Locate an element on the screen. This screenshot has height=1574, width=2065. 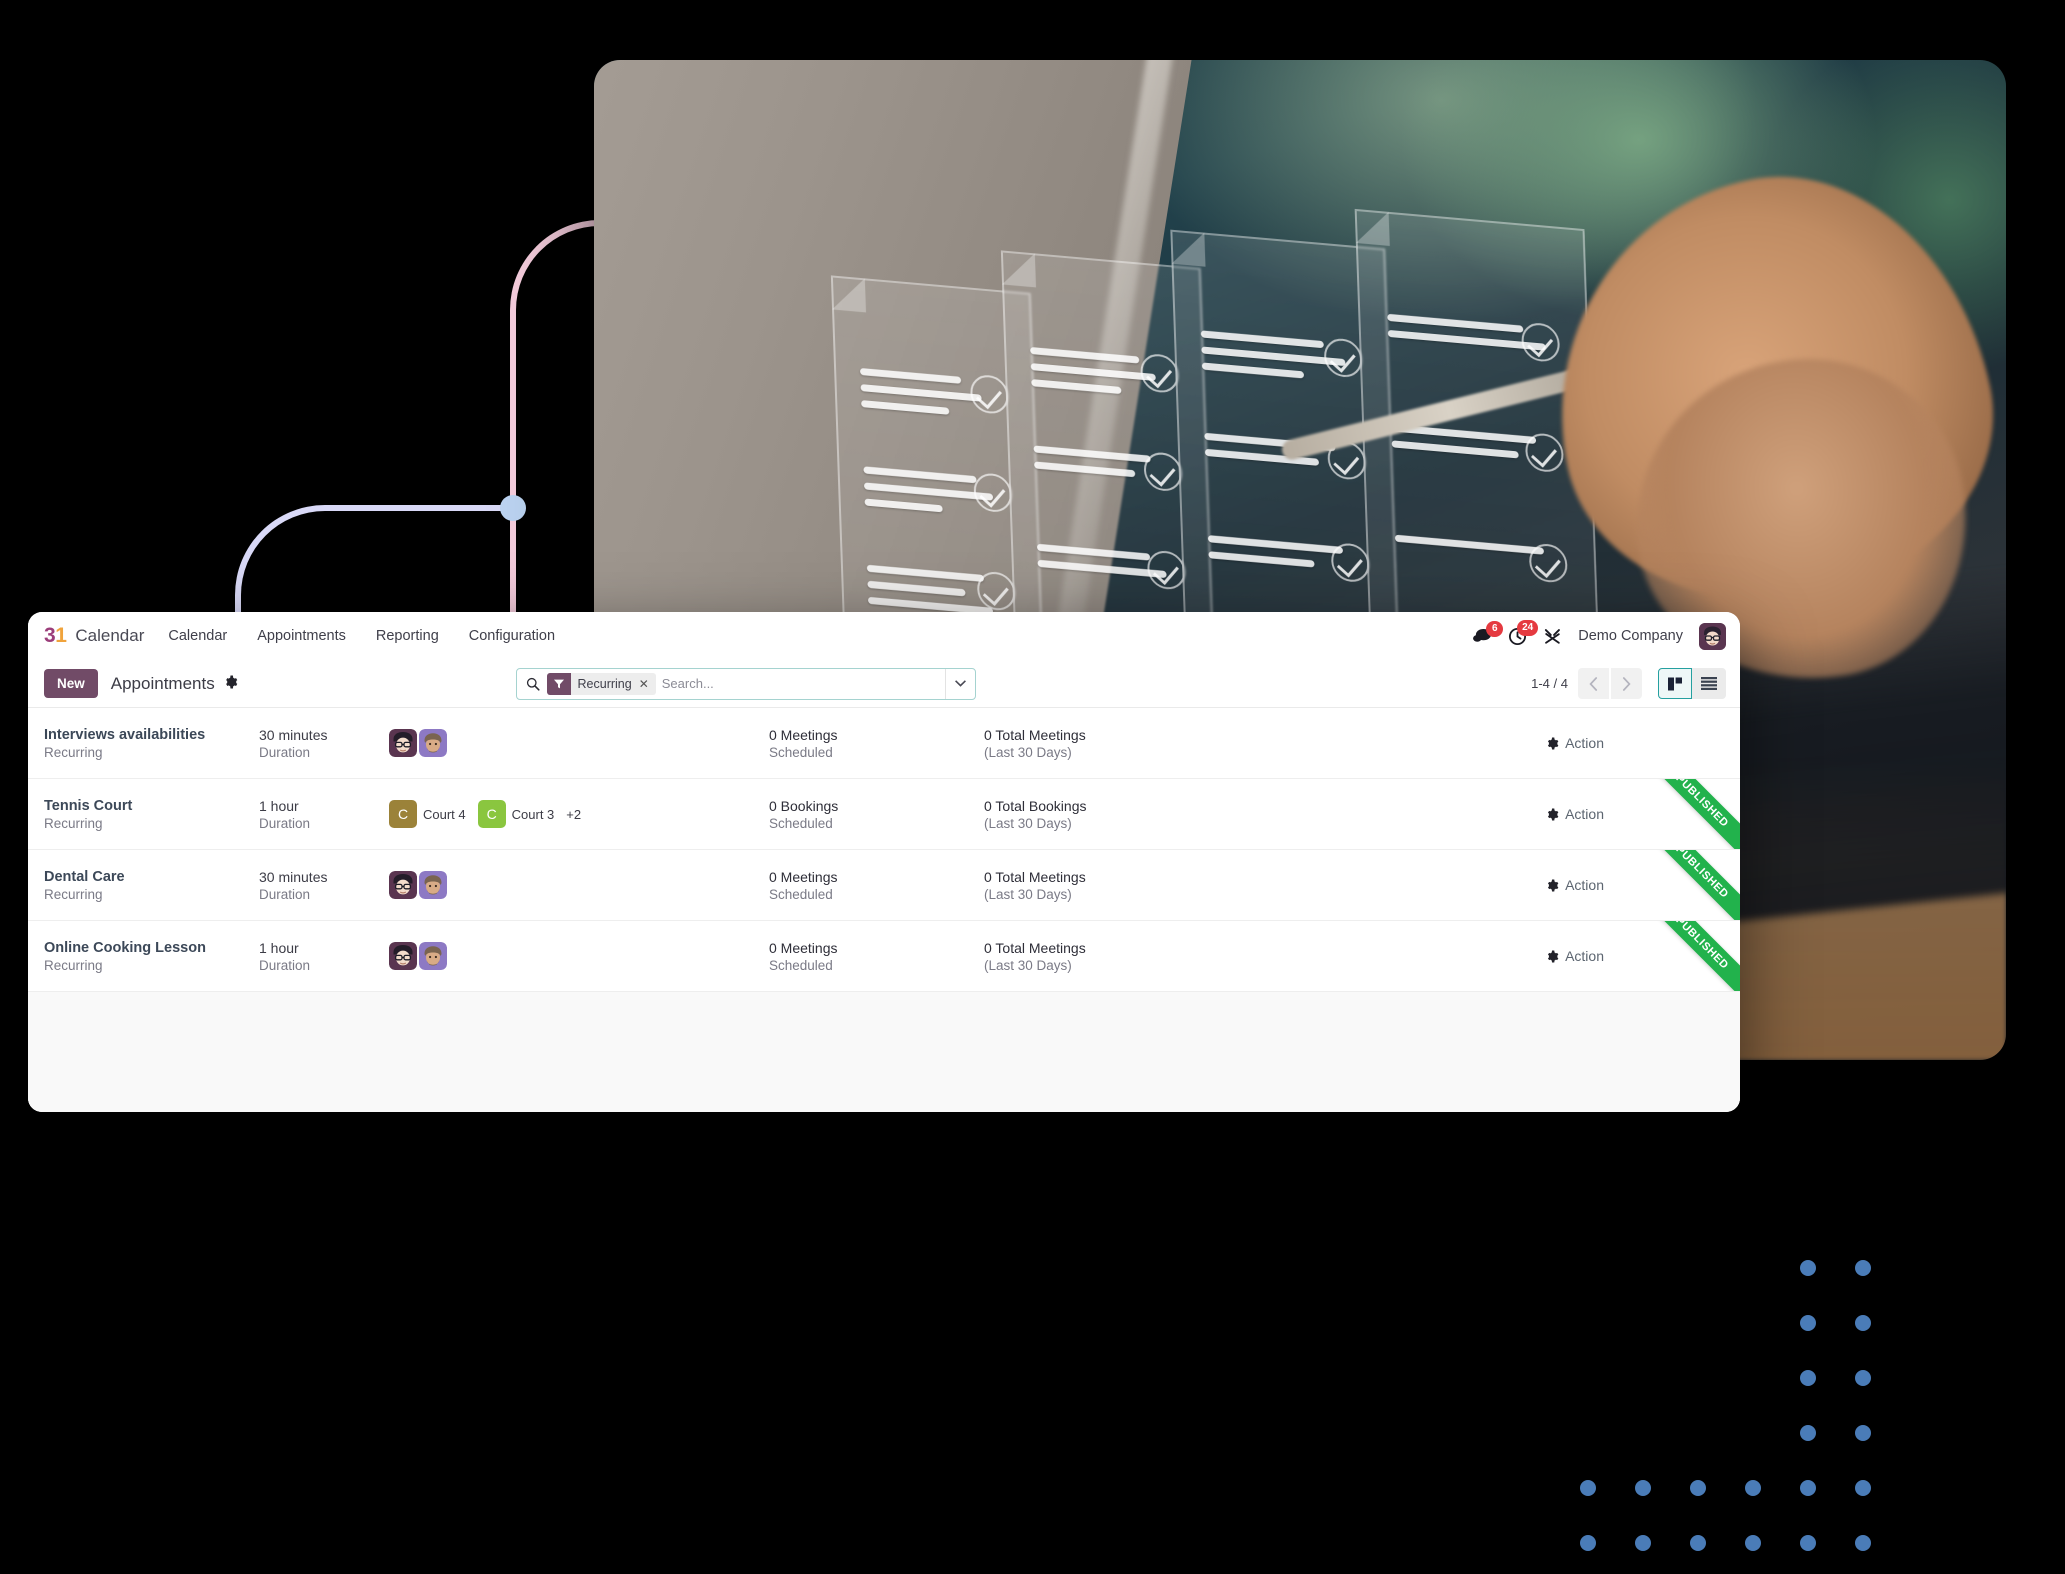
chevron-down-icon is located at coordinates (960, 683).